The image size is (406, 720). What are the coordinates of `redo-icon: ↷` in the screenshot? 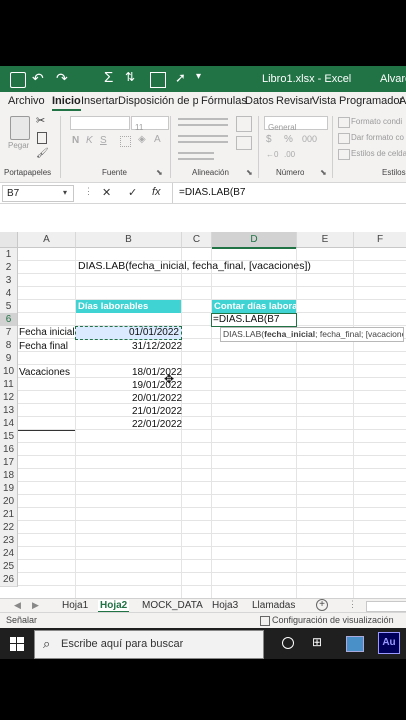 It's located at (62, 78).